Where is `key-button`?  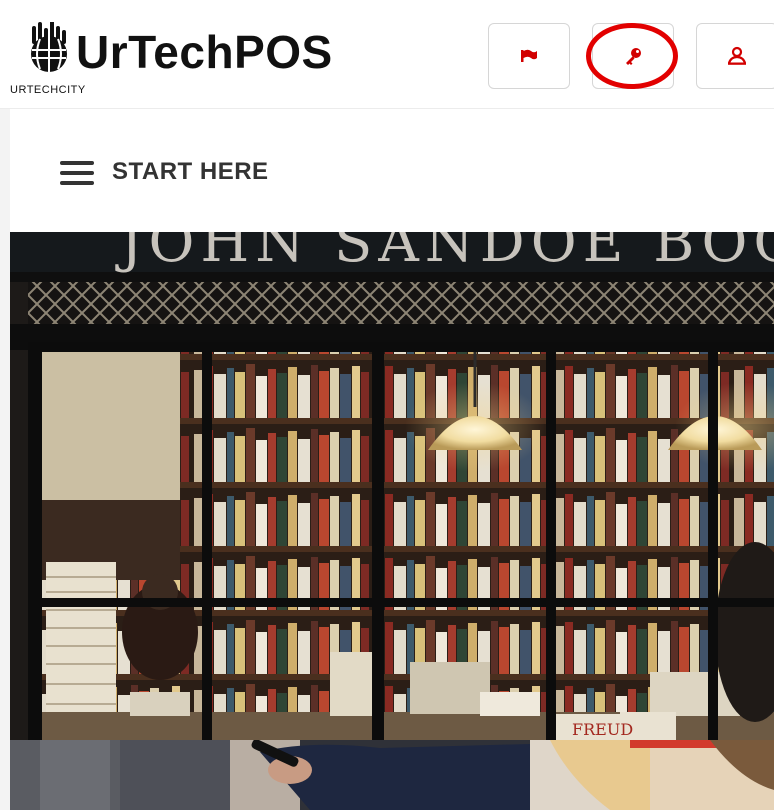 key-button is located at coordinates (633, 56).